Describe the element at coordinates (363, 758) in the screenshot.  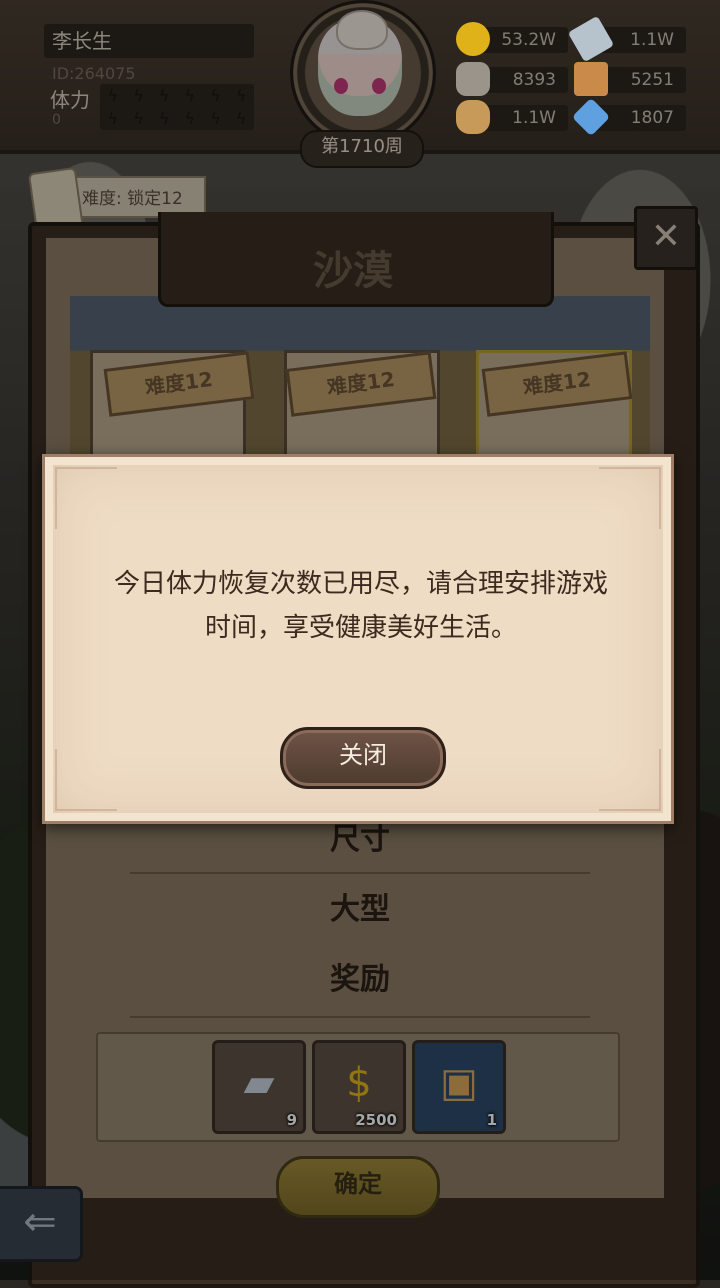
I see `dialog-close-button: 关闭` at that location.